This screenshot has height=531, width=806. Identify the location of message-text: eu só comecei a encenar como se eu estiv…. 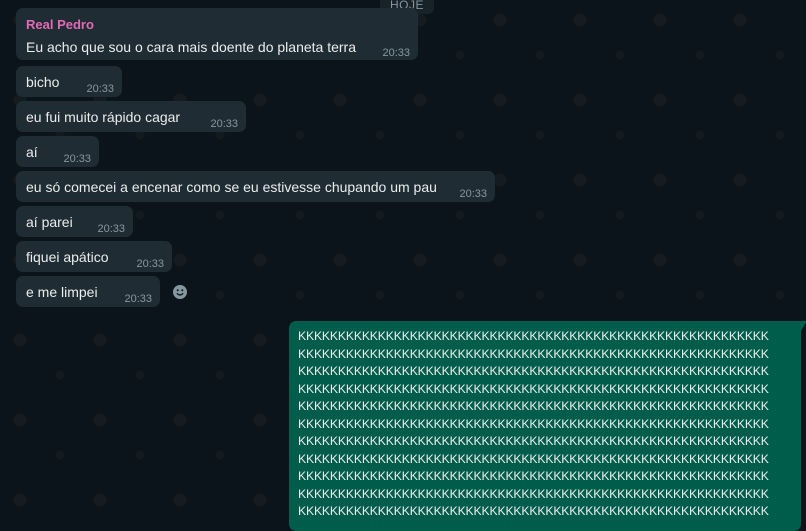
(231, 187).